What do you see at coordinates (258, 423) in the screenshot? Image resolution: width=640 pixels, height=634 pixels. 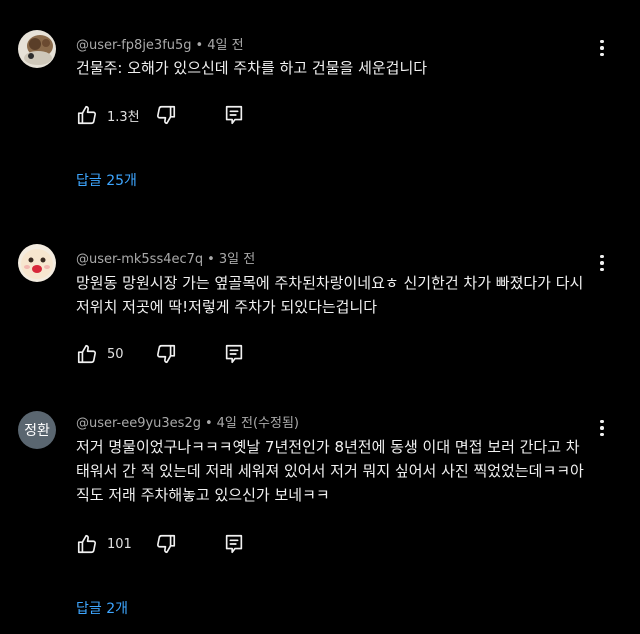 I see `comment-time: 4일 전(수정됨)` at bounding box center [258, 423].